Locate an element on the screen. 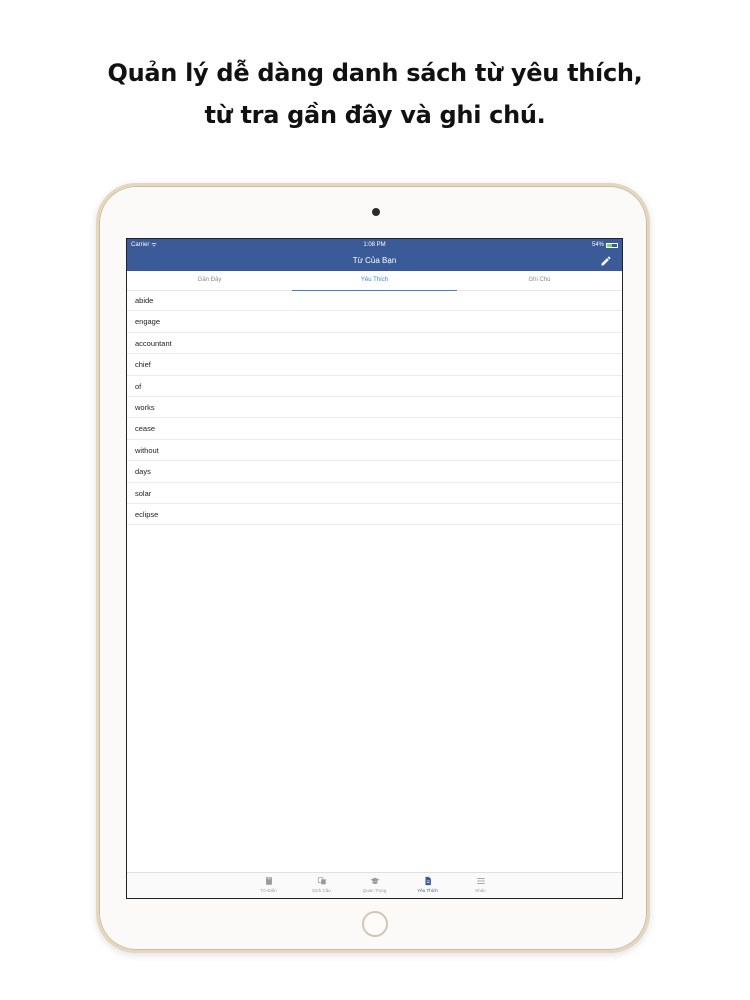 This screenshot has width=750, height=1000. list-item: days is located at coordinates (374, 472).